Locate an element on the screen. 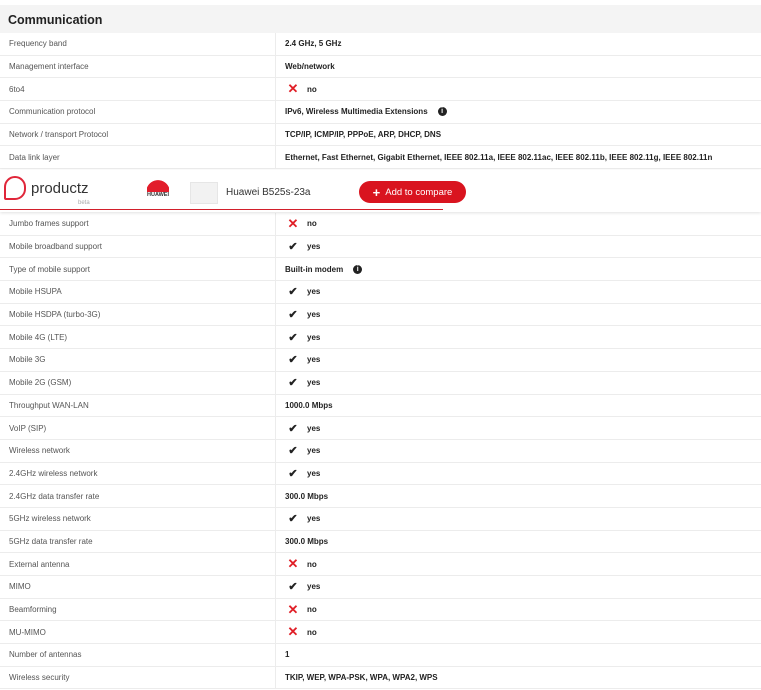  spec-value: Built-in modem i is located at coordinates (319, 269).